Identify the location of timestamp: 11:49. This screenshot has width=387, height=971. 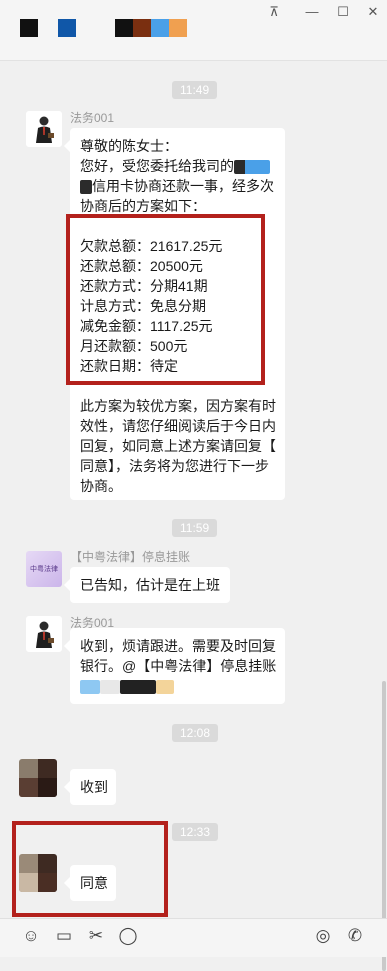
(195, 90).